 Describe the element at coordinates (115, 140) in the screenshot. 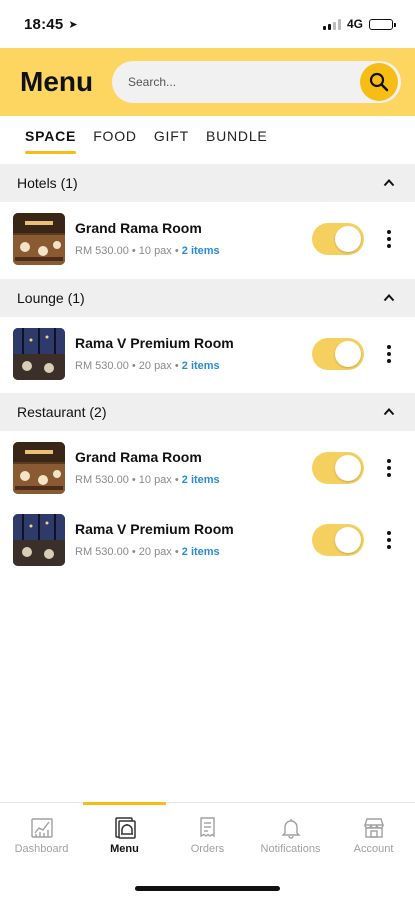

I see `tab-food: FOOD` at that location.